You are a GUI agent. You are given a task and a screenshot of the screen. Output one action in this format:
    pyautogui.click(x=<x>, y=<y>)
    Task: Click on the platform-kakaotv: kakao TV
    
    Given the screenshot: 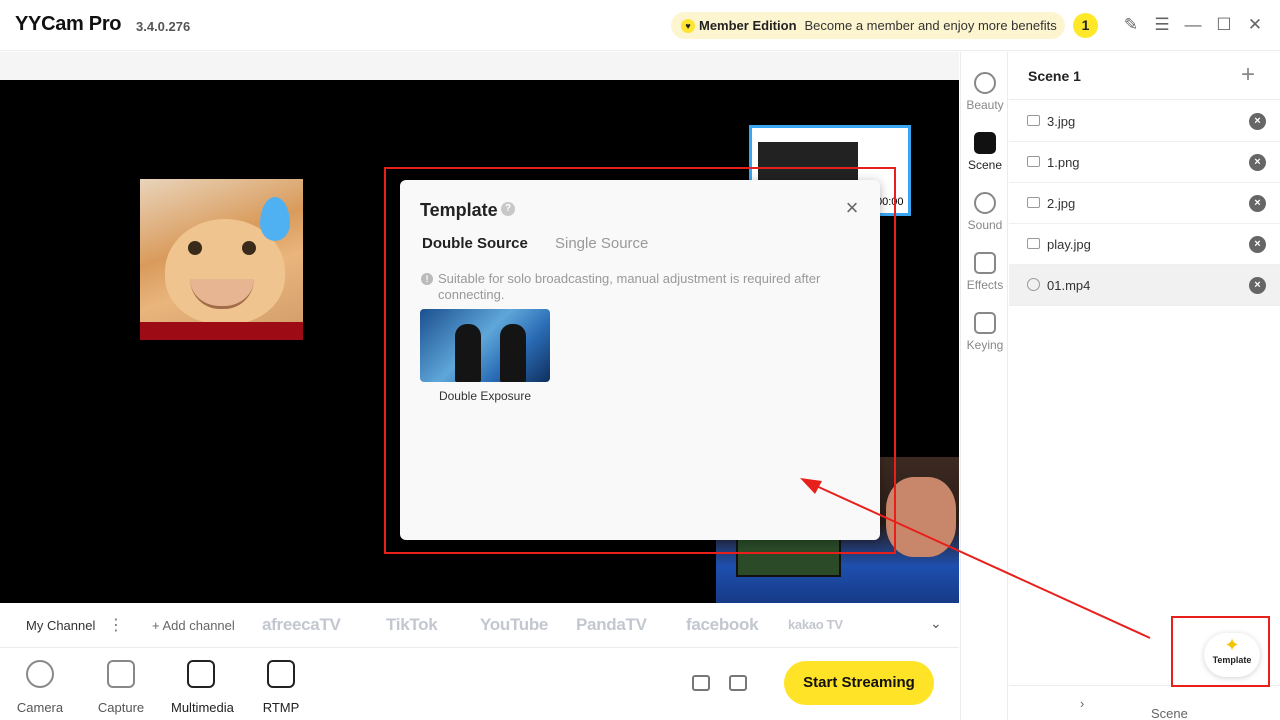 What is the action you would take?
    pyautogui.click(x=815, y=624)
    